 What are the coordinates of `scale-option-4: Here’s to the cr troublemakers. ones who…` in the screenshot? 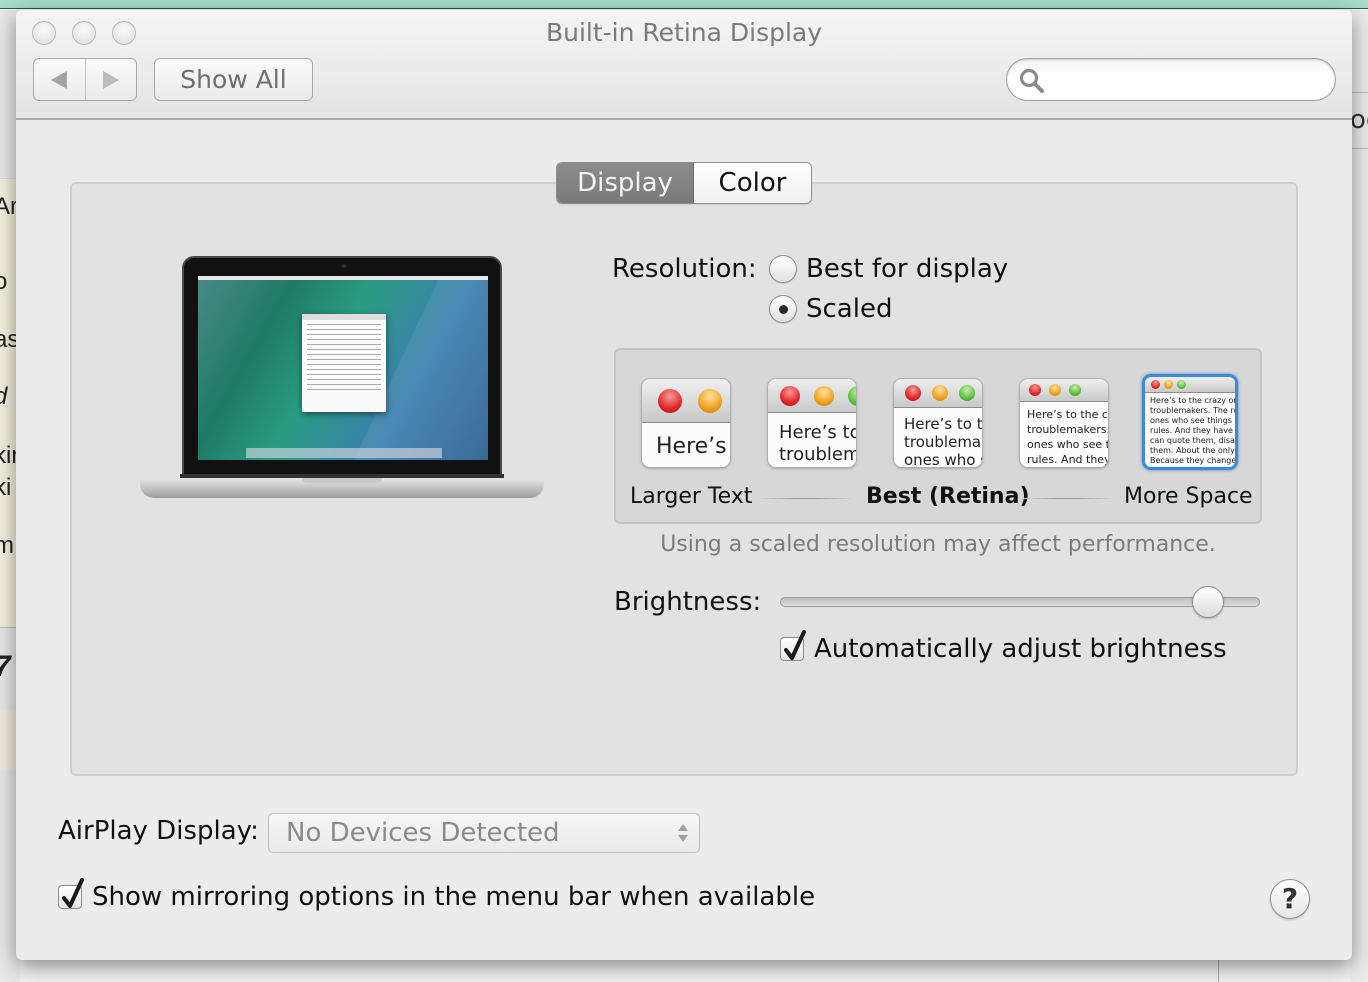 It's located at (1064, 423).